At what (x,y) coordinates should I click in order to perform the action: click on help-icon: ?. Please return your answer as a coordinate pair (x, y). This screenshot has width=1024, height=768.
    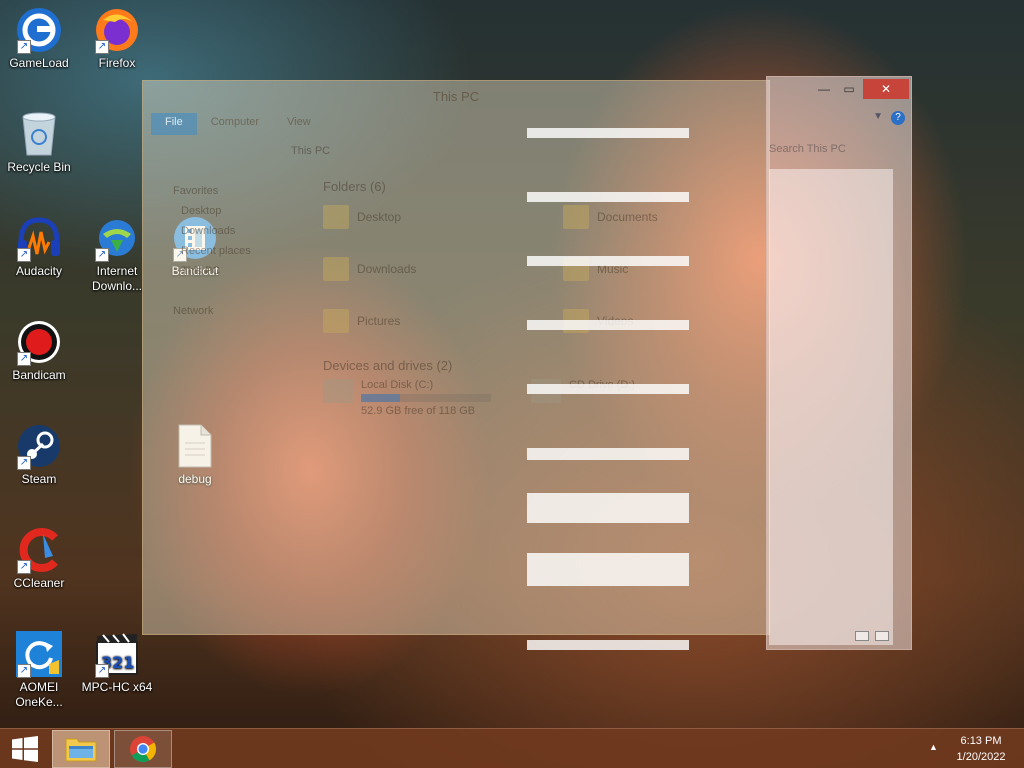
    Looking at the image, I should click on (898, 118).